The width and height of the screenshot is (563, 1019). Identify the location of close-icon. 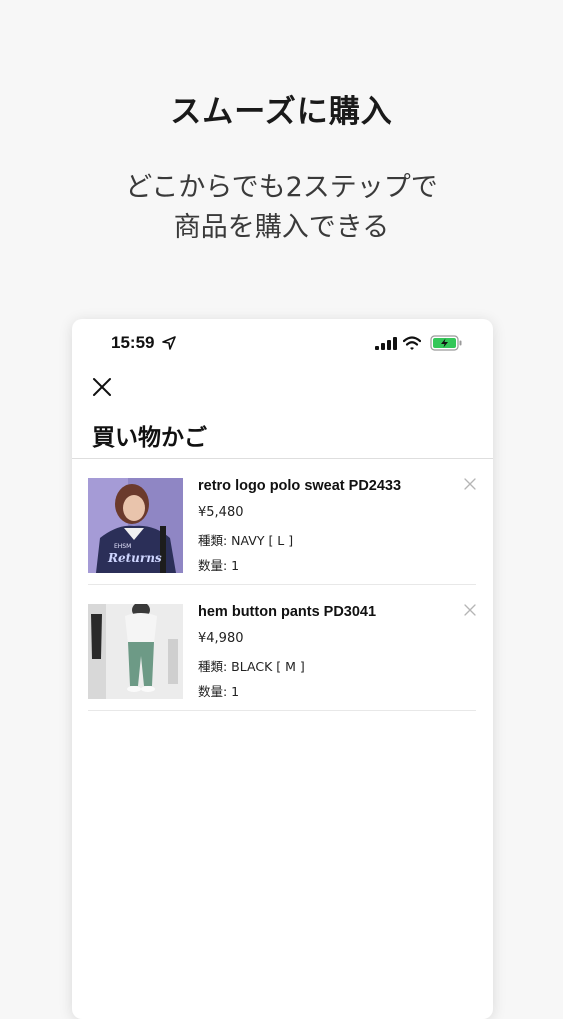
(102, 387).